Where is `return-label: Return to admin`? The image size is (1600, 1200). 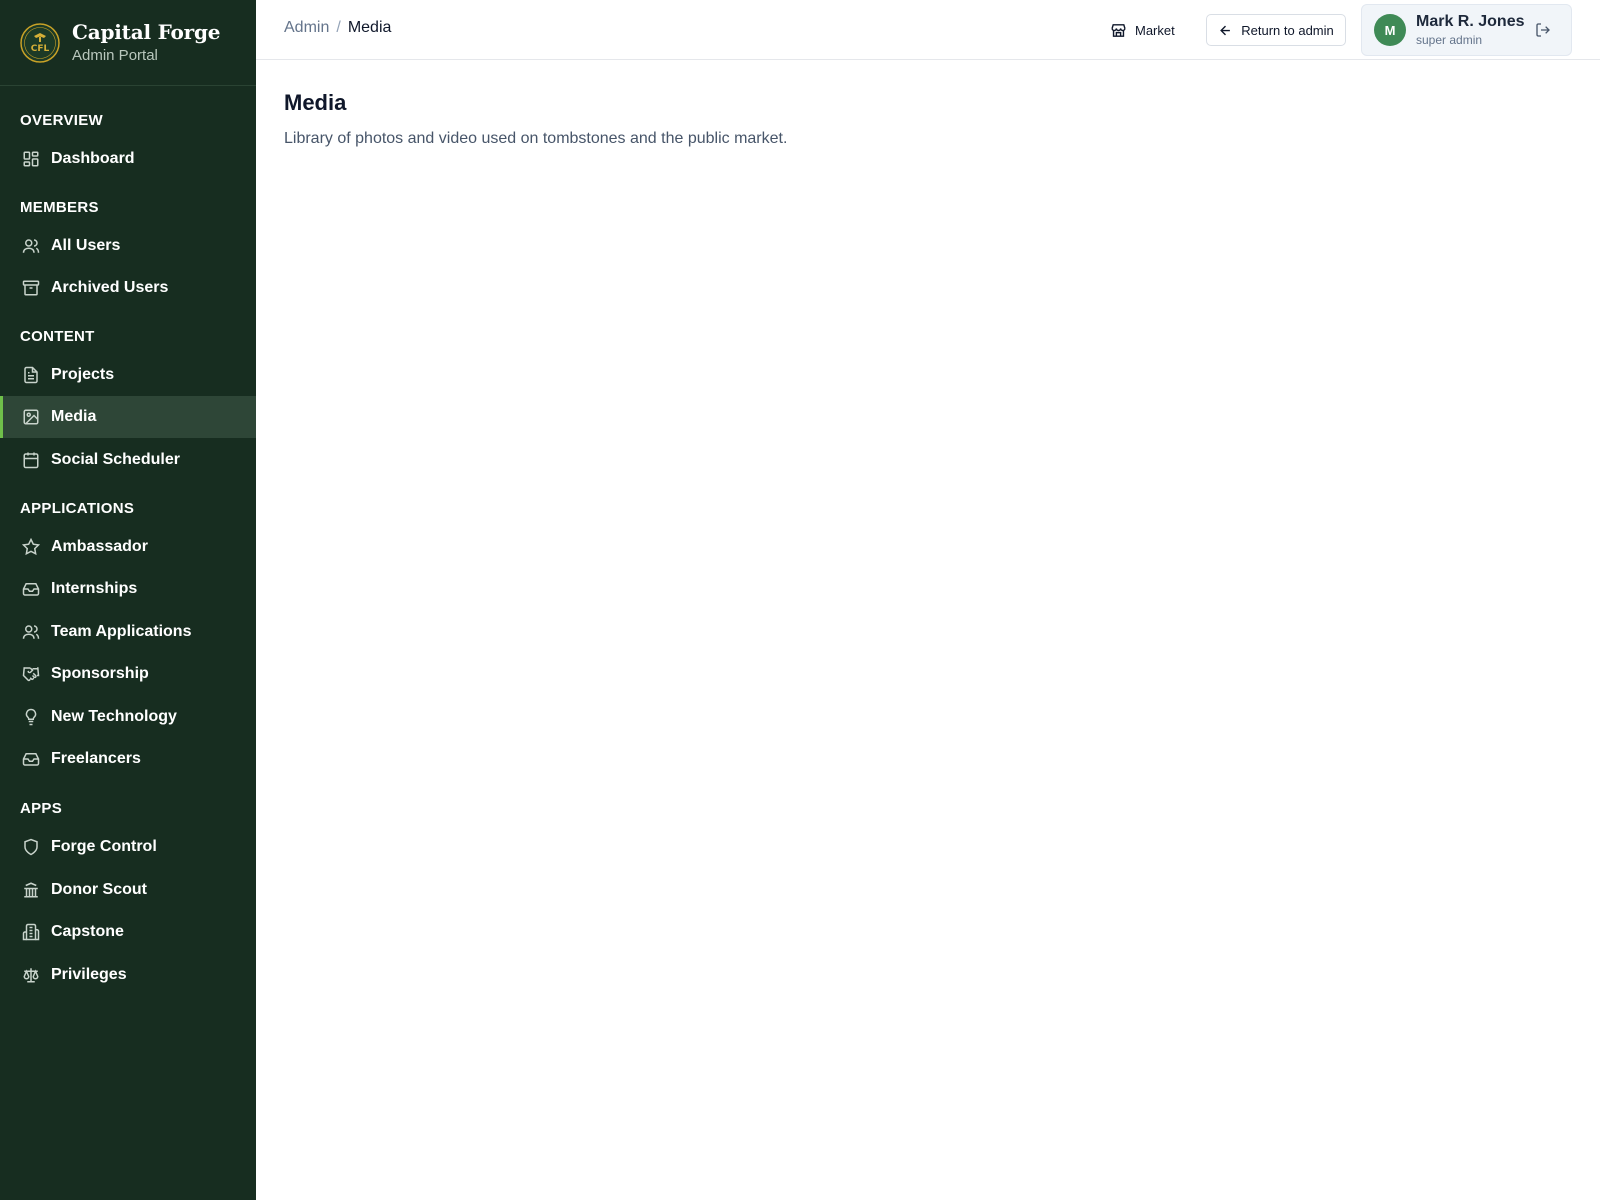 return-label: Return to admin is located at coordinates (1287, 30).